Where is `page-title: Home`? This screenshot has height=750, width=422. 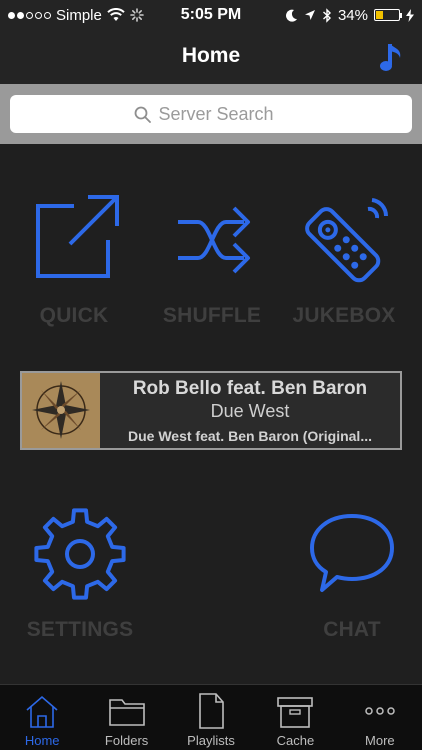
page-title: Home is located at coordinates (211, 55).